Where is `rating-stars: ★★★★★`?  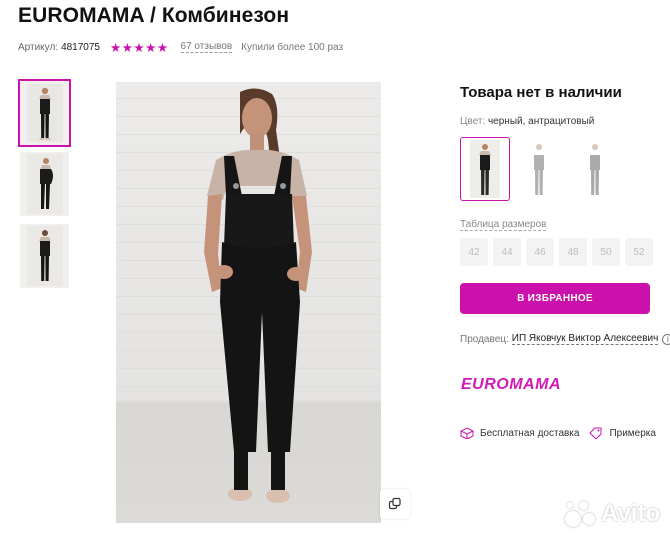 rating-stars: ★★★★★ is located at coordinates (139, 47).